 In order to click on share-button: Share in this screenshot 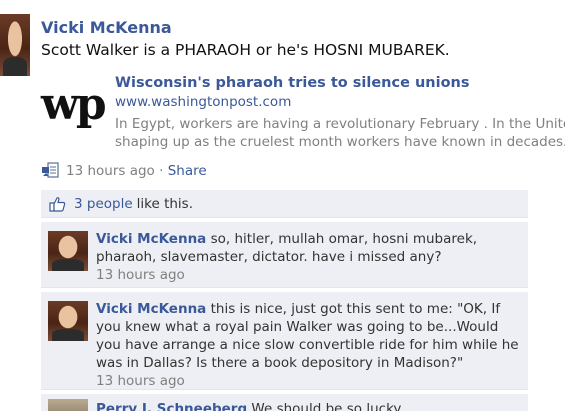, I will do `click(187, 171)`.